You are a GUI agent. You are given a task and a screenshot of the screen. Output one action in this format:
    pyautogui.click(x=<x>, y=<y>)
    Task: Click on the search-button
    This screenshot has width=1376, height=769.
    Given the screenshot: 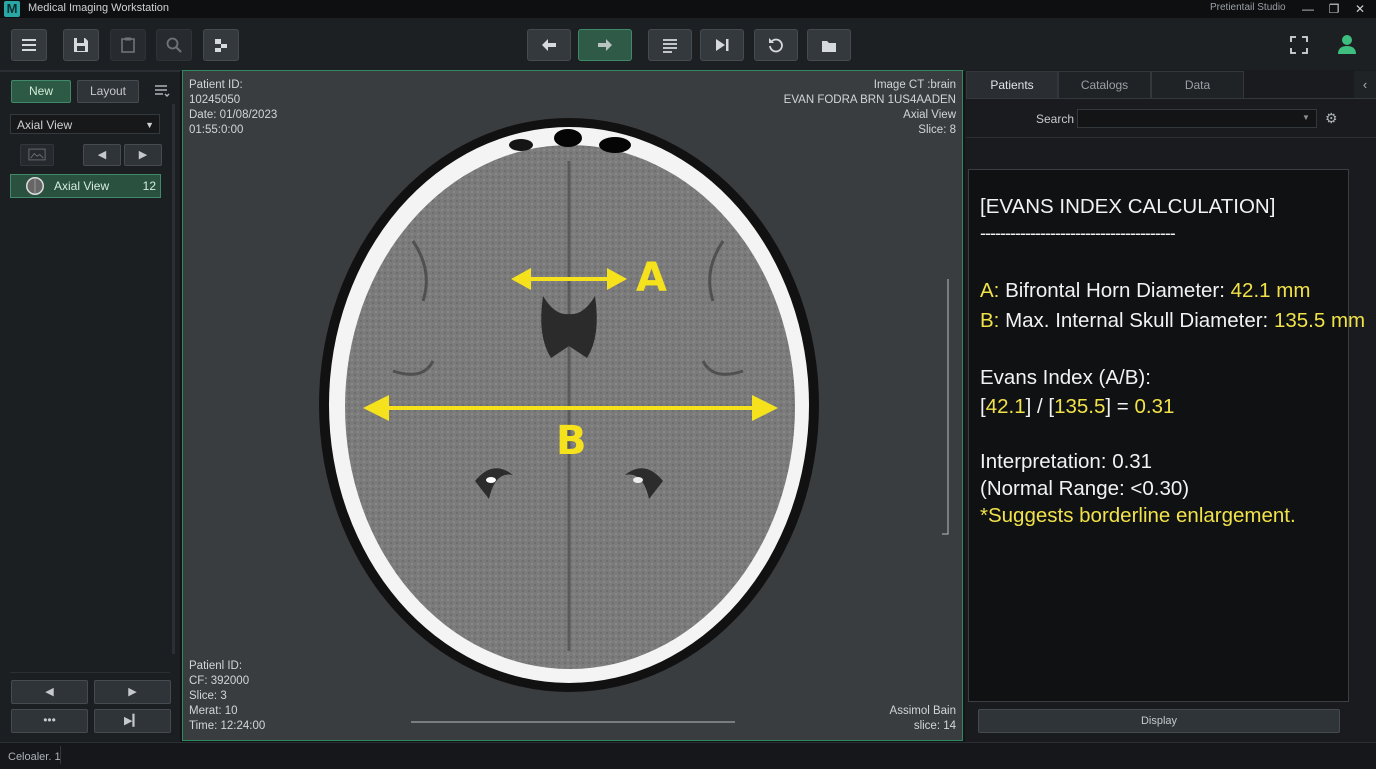 What is the action you would take?
    pyautogui.click(x=174, y=45)
    